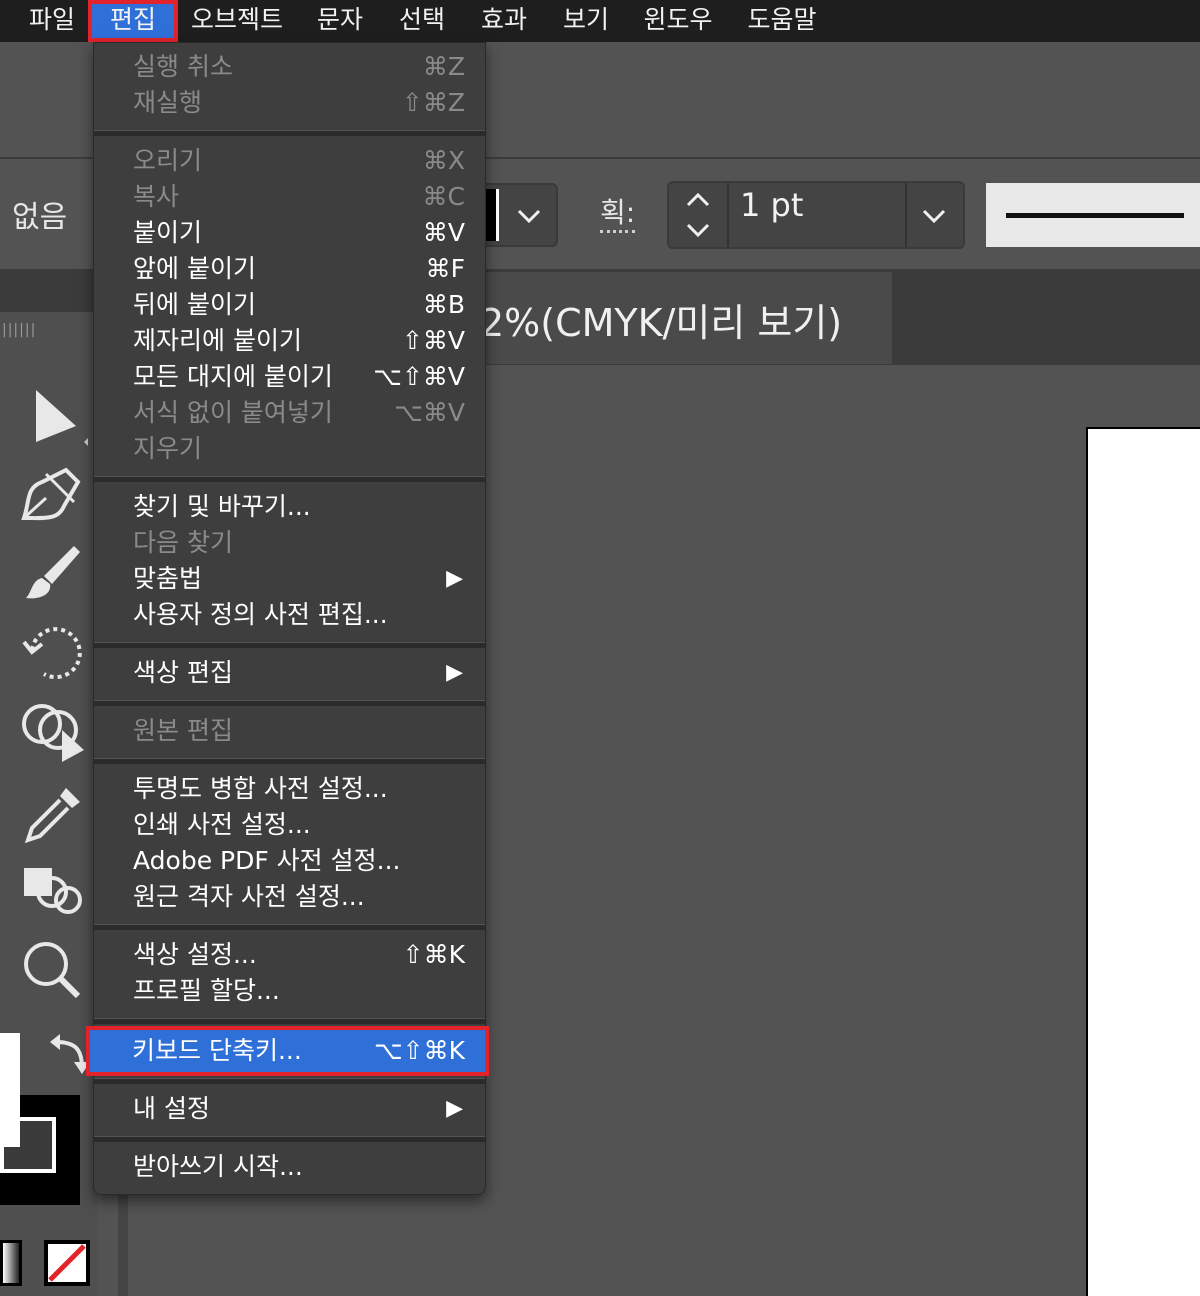 This screenshot has width=1200, height=1296. I want to click on menu-type: 문자, so click(340, 21).